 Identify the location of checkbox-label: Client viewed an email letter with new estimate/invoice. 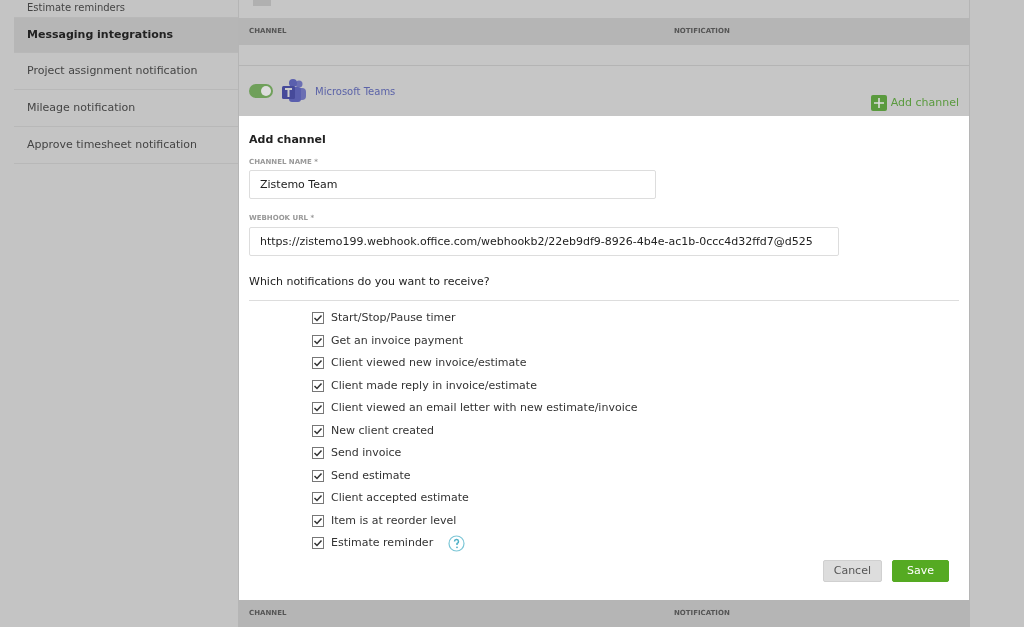
(484, 408).